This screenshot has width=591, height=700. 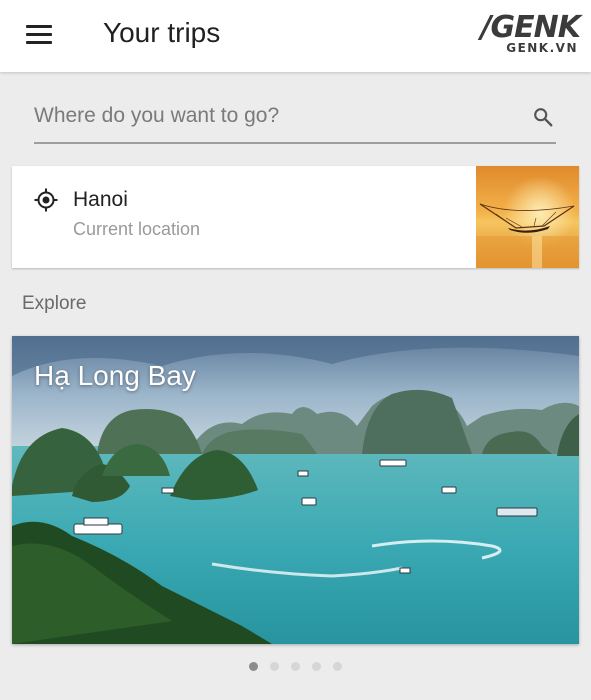 What do you see at coordinates (137, 229) in the screenshot?
I see `location-subtitle: Current location` at bounding box center [137, 229].